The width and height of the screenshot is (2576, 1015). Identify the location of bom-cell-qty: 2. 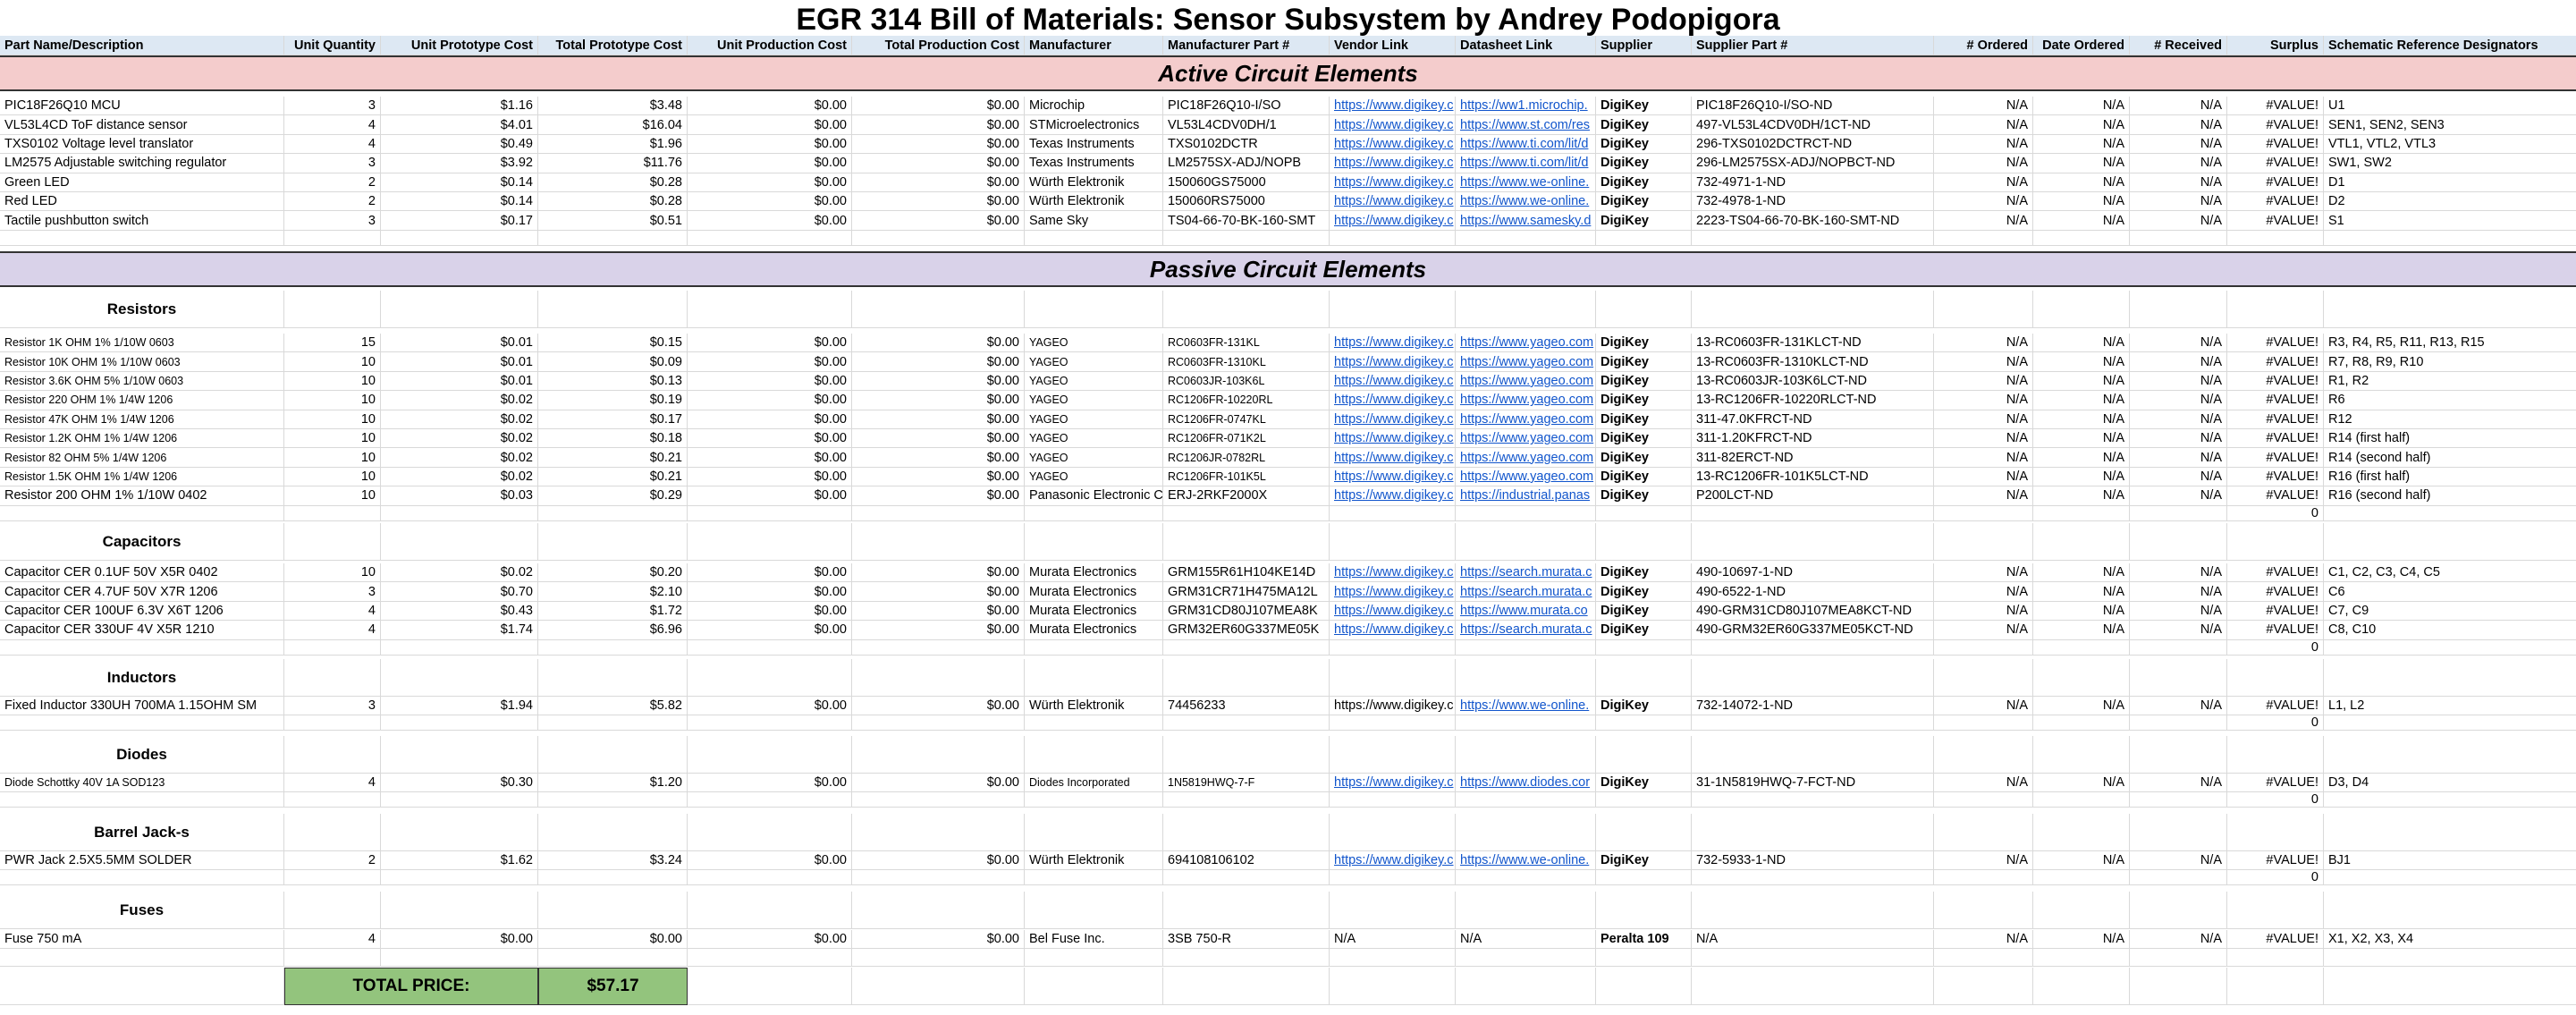
(332, 202).